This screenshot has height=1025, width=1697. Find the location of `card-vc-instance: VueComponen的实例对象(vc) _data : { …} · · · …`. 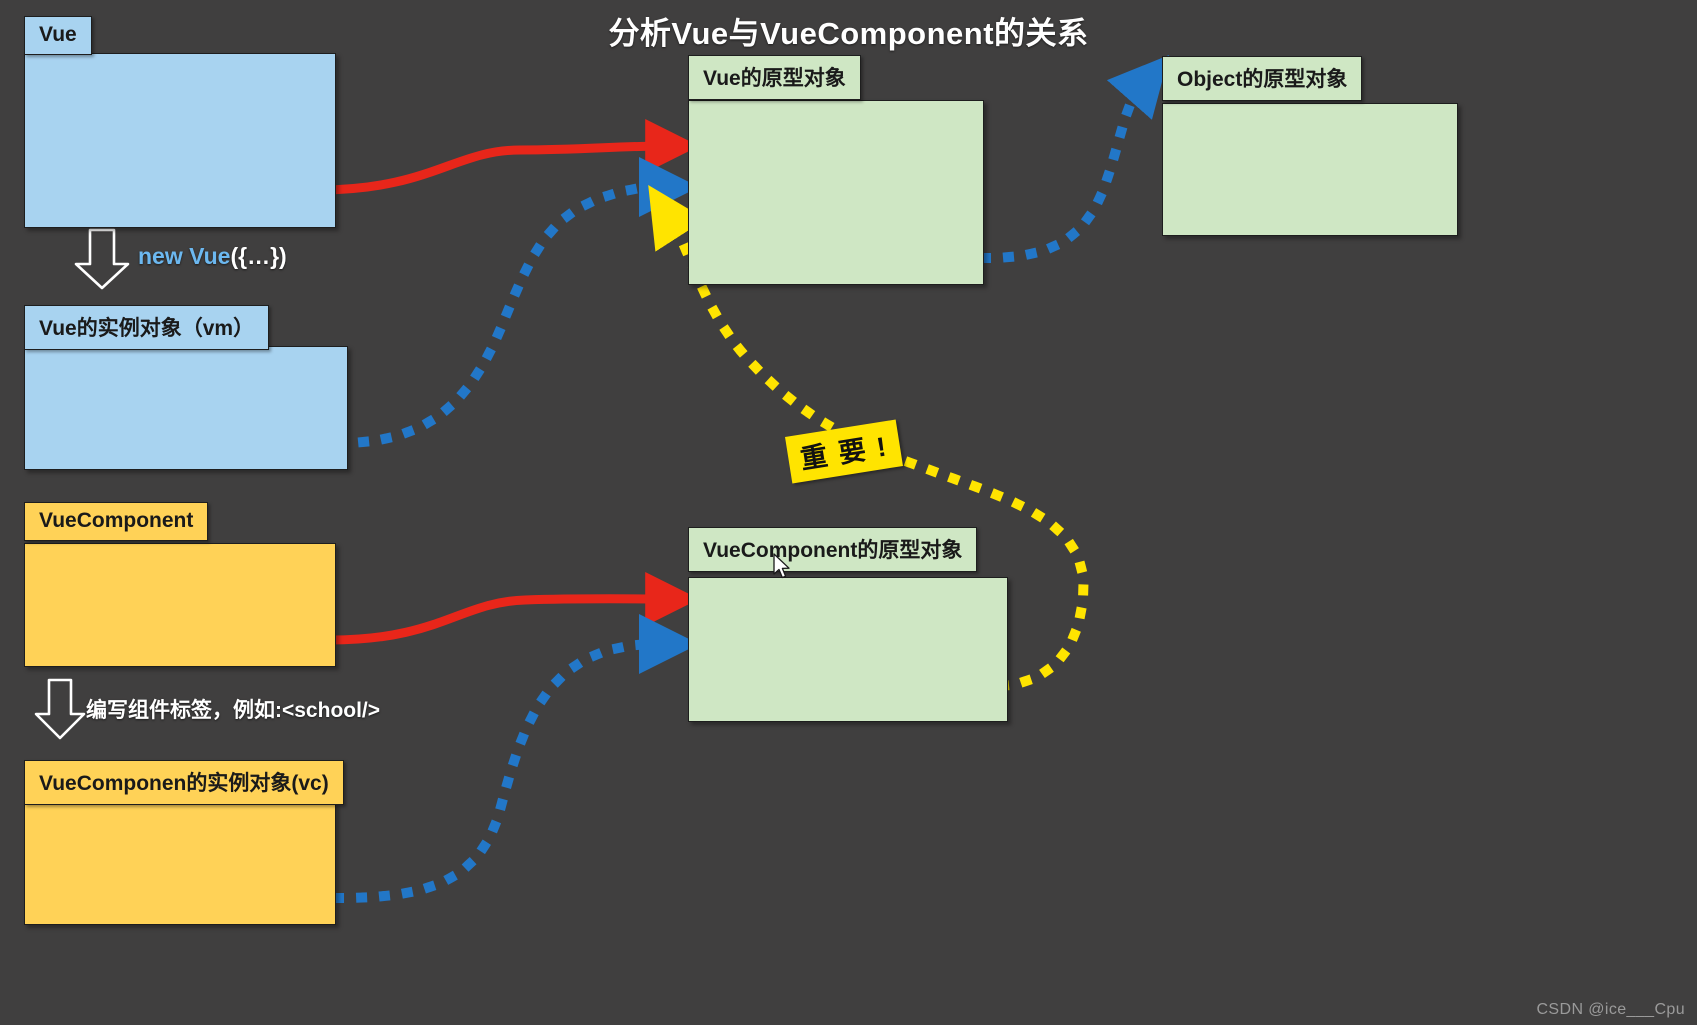

card-vc-instance: VueComponen的实例对象(vc) _data : { …} · · · … is located at coordinates (184, 842).